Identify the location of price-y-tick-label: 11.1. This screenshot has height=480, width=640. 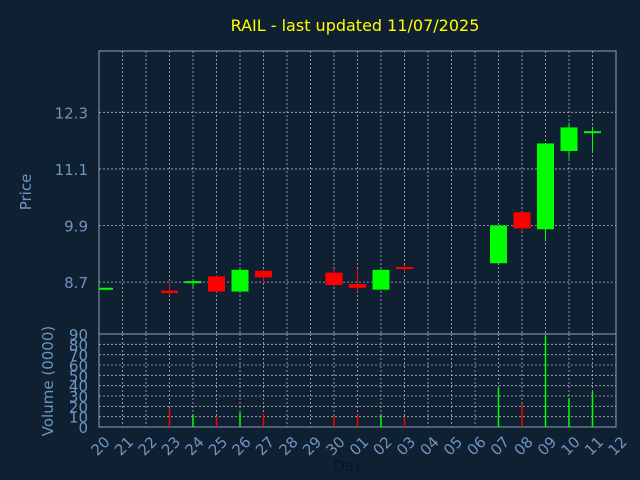
(71, 170).